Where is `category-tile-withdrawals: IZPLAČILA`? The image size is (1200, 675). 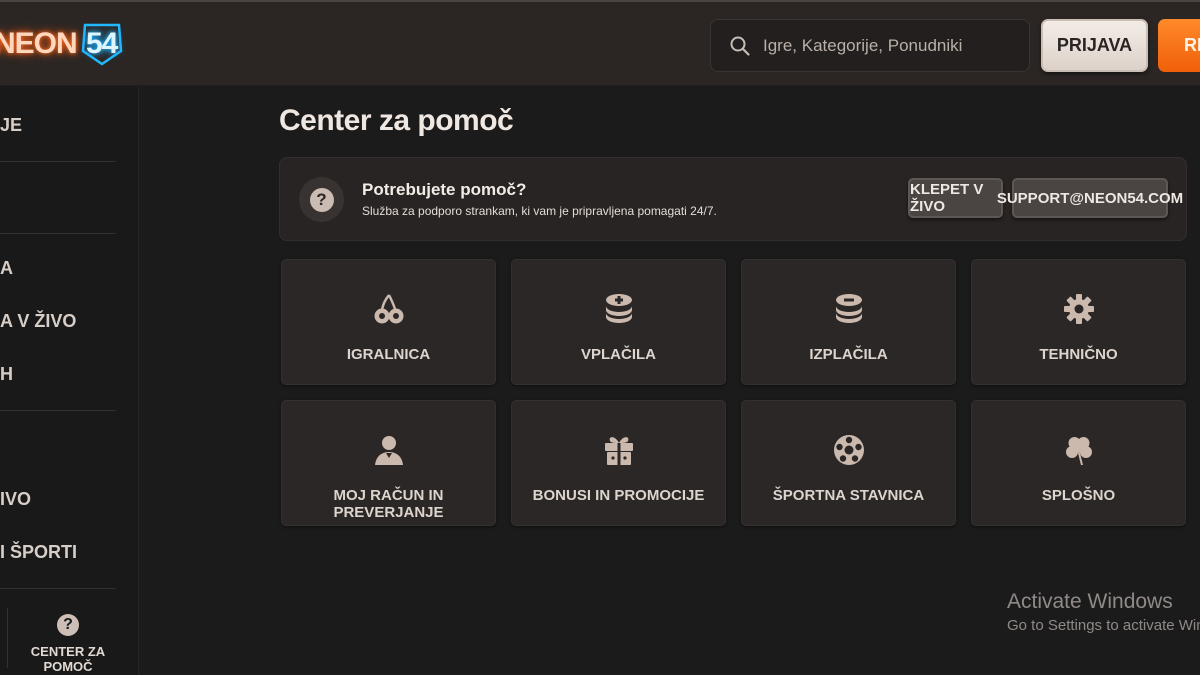 category-tile-withdrawals: IZPLAČILA is located at coordinates (848, 322).